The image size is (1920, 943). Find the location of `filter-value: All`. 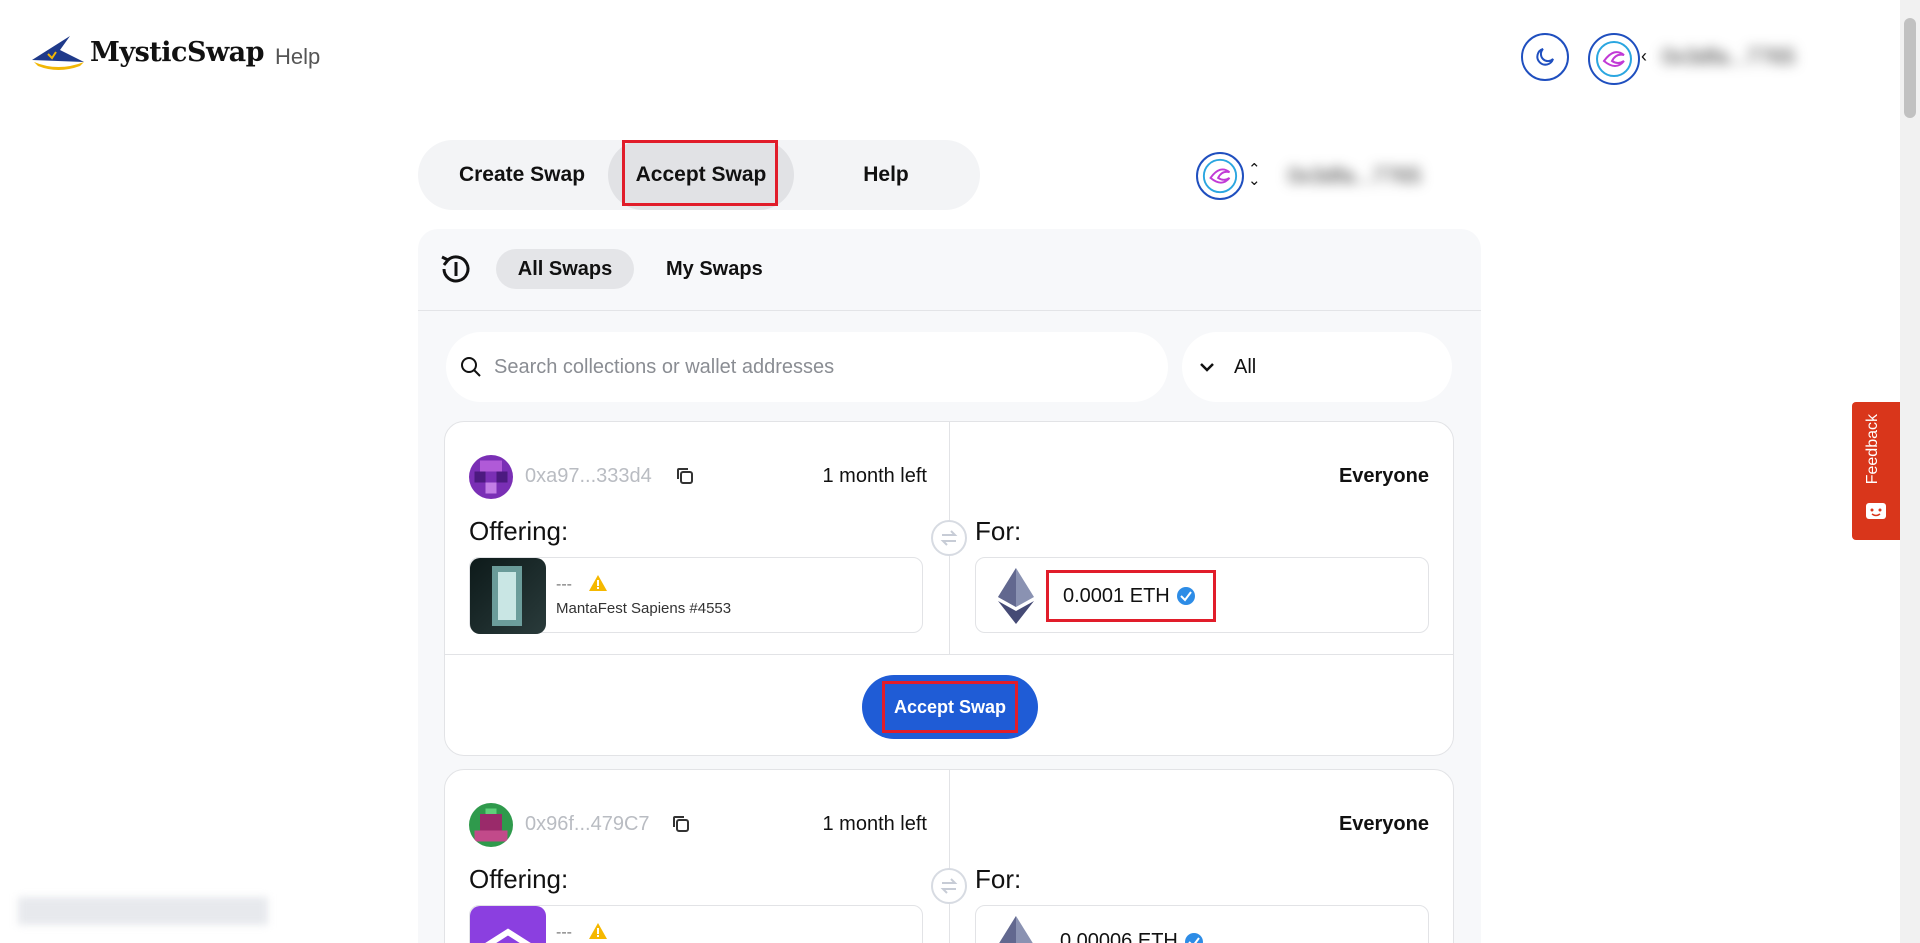

filter-value: All is located at coordinates (1245, 366).